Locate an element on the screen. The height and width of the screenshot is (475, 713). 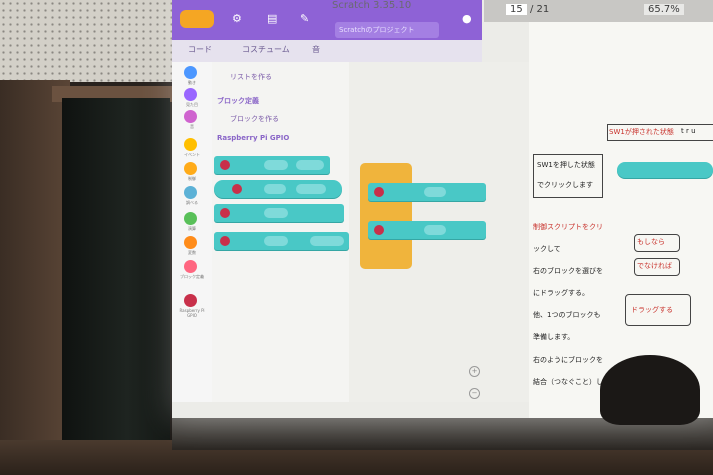
instruction-line: 結合（つなぐこと）し is located at coordinates (568, 382).